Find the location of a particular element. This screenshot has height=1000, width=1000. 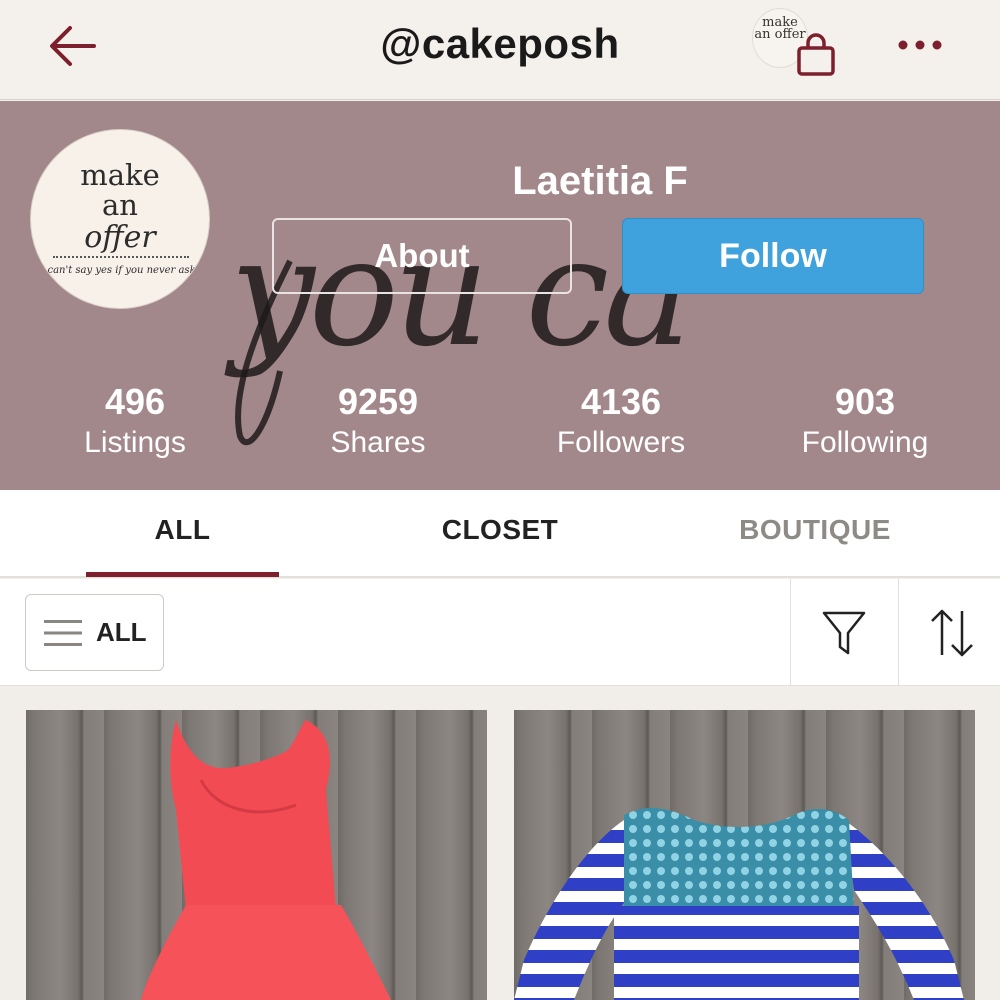

filter-bar: ALL is located at coordinates (500, 632).